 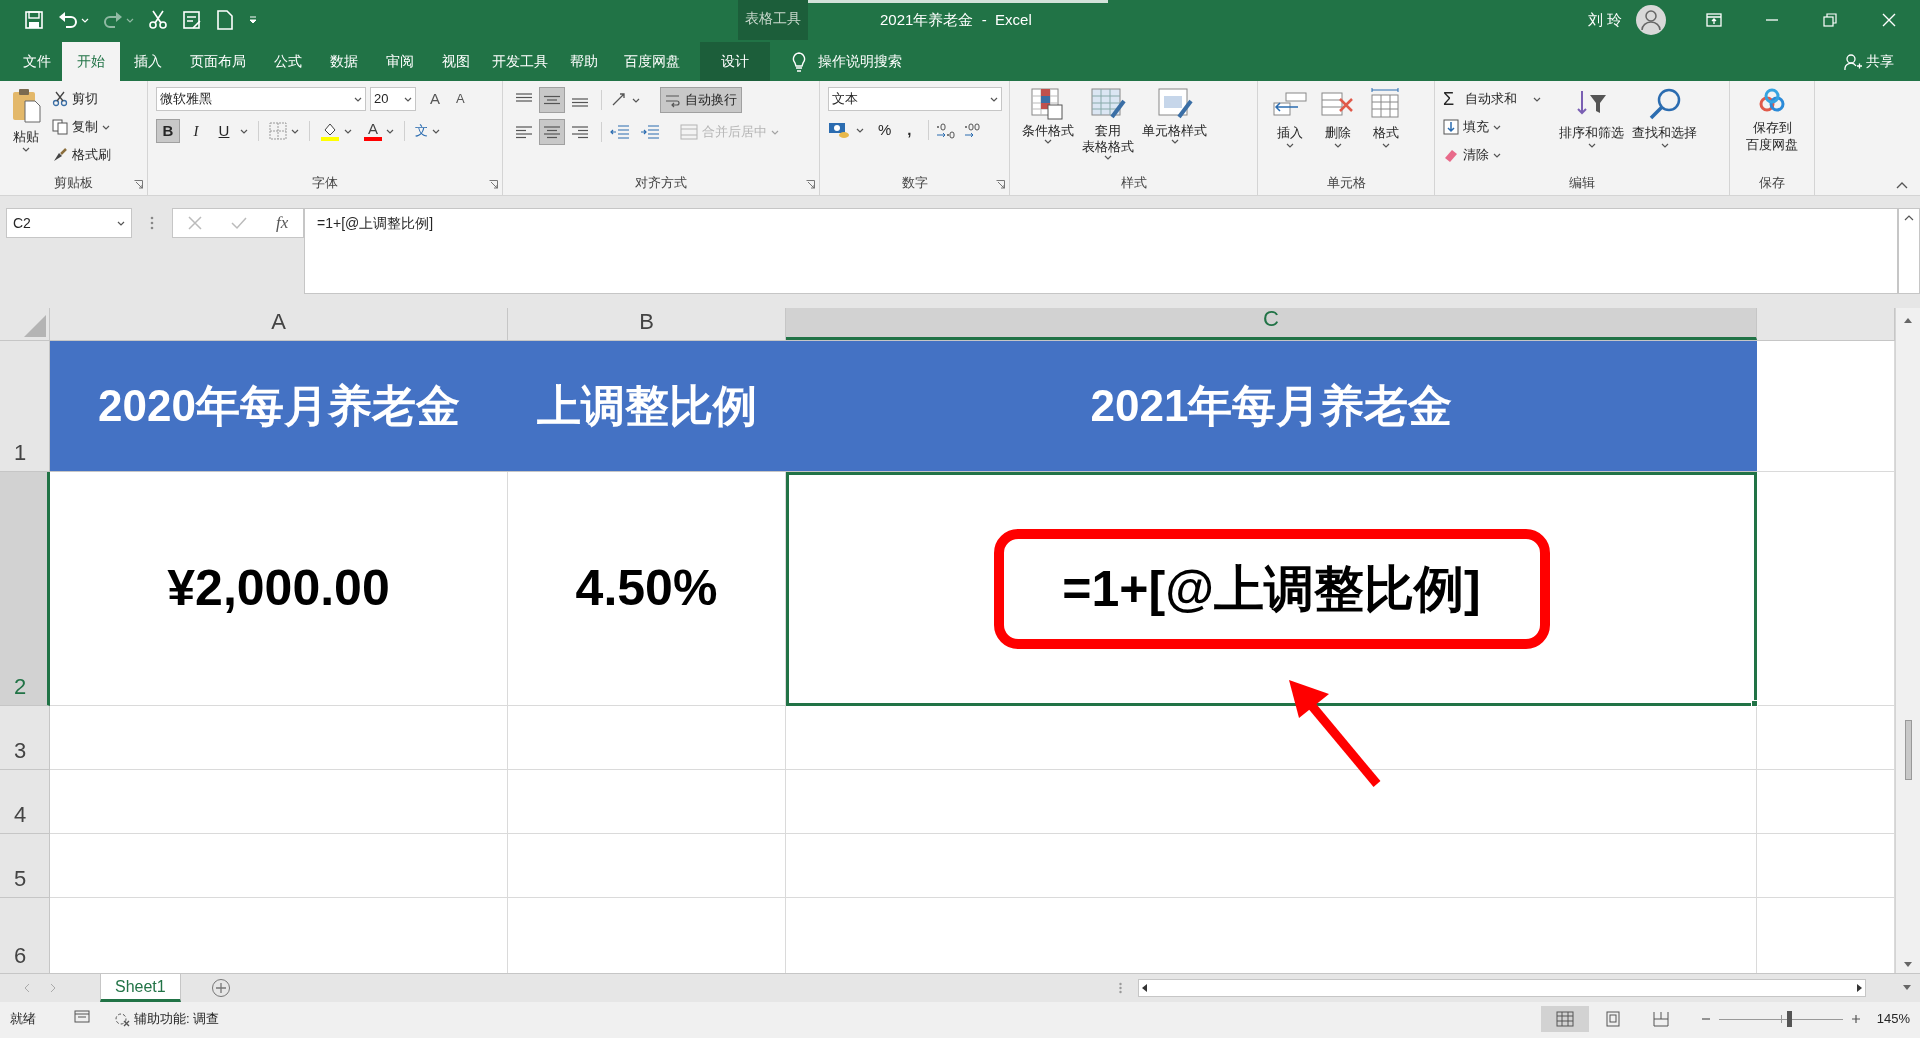 What do you see at coordinates (584, 61) in the screenshot?
I see `ribbon-tab: 帮助` at bounding box center [584, 61].